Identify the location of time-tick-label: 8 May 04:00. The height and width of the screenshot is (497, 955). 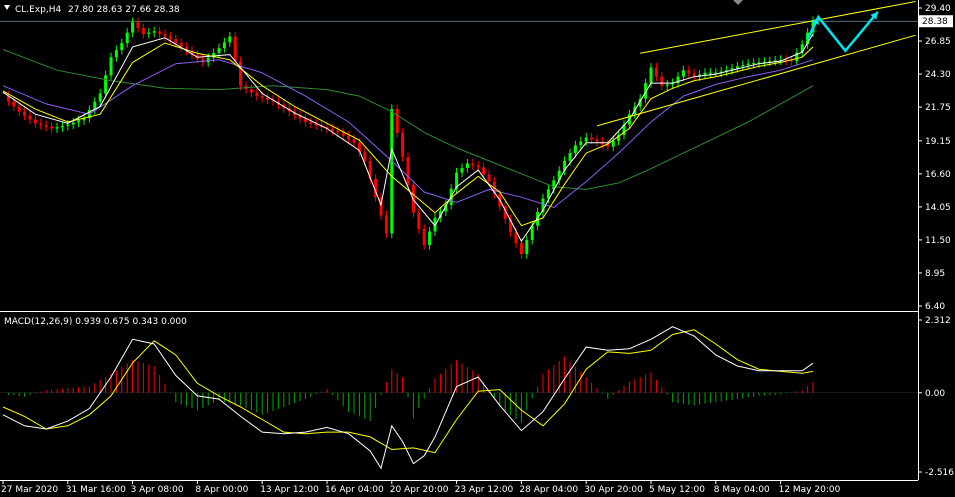
(742, 490).